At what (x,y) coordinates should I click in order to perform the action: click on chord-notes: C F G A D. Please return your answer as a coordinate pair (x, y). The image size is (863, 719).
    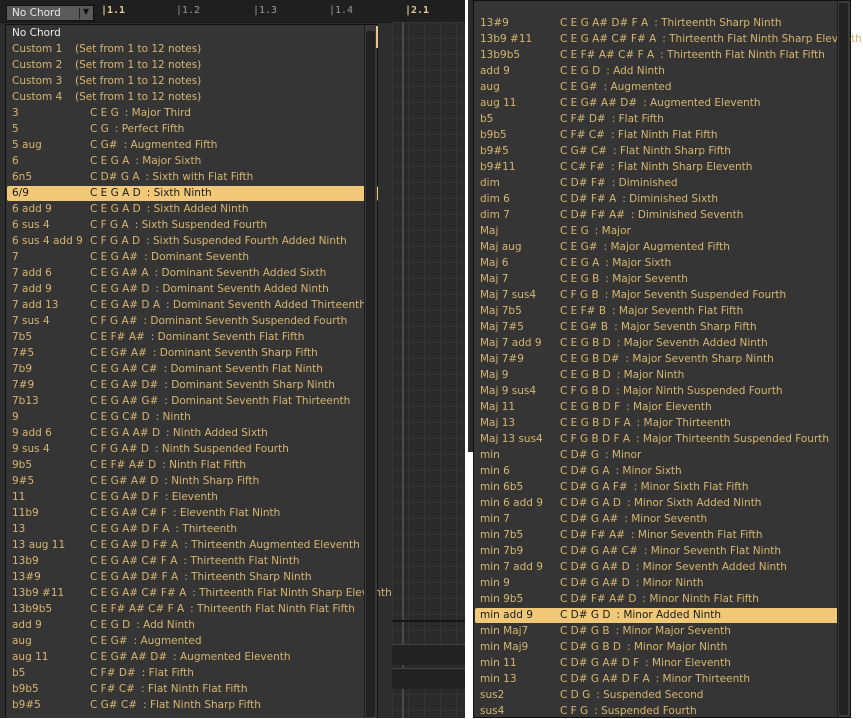
    Looking at the image, I should click on (115, 241).